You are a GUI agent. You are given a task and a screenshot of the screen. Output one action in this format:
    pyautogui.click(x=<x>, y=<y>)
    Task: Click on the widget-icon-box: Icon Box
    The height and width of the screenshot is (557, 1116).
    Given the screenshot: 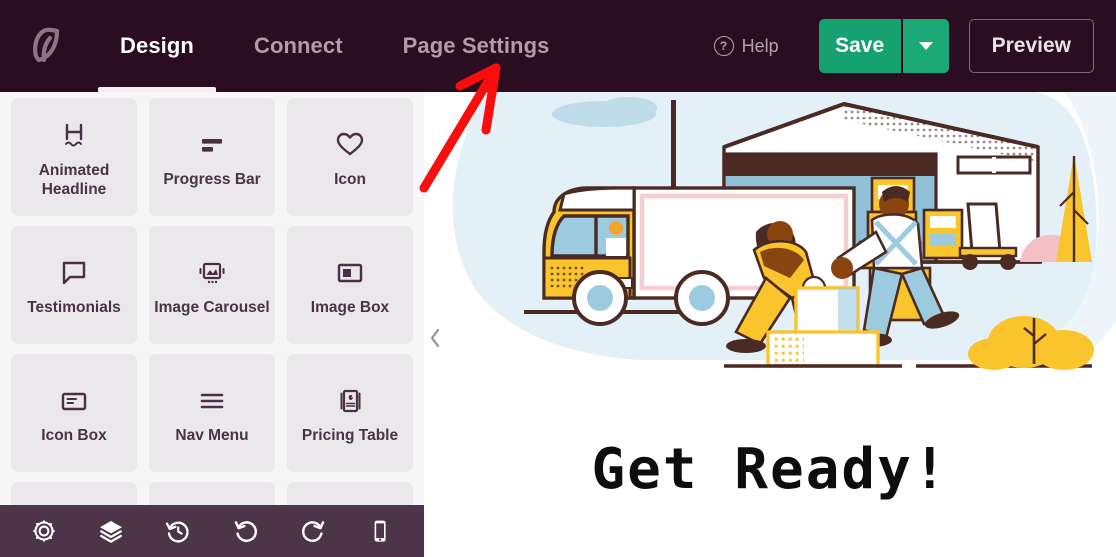 What is the action you would take?
    pyautogui.click(x=74, y=413)
    